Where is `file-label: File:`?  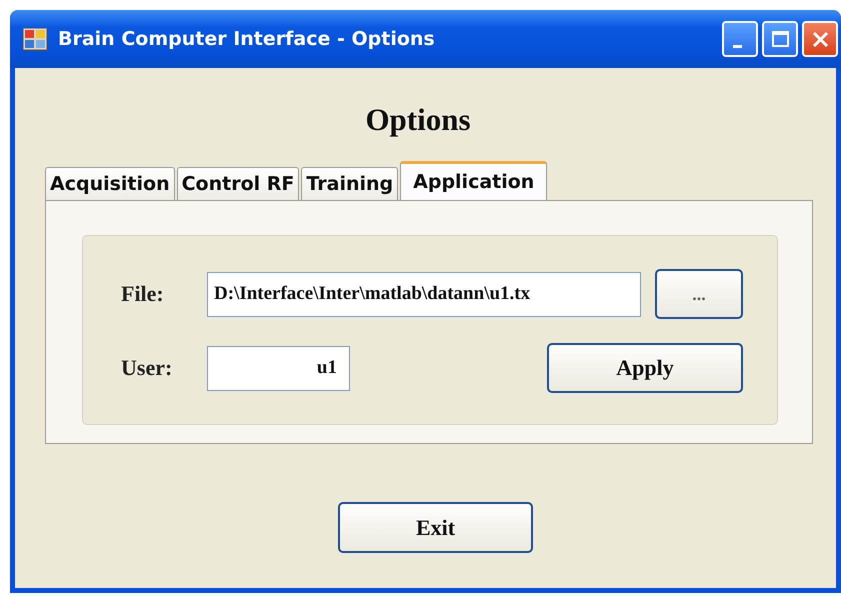 file-label: File: is located at coordinates (143, 294).